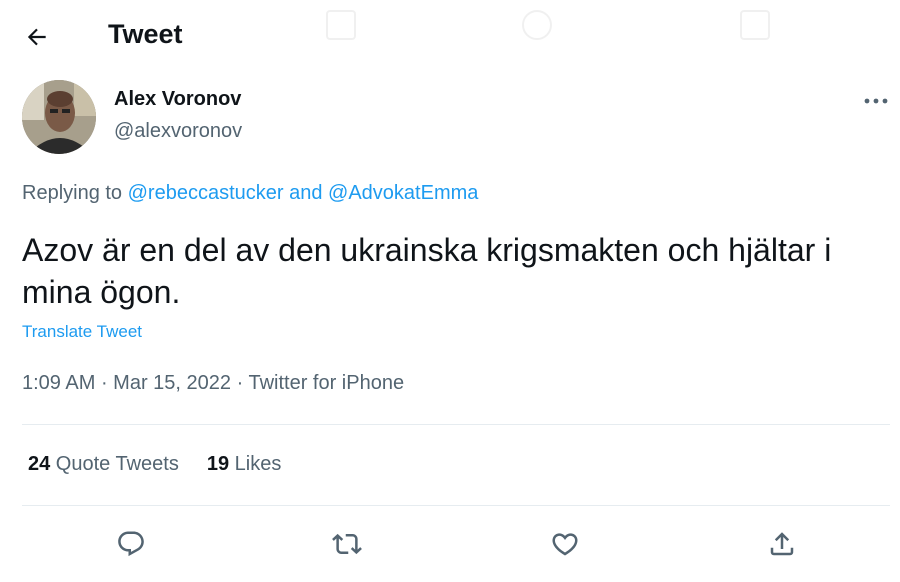 The height and width of the screenshot is (582, 900). I want to click on like-icon, so click(565, 544).